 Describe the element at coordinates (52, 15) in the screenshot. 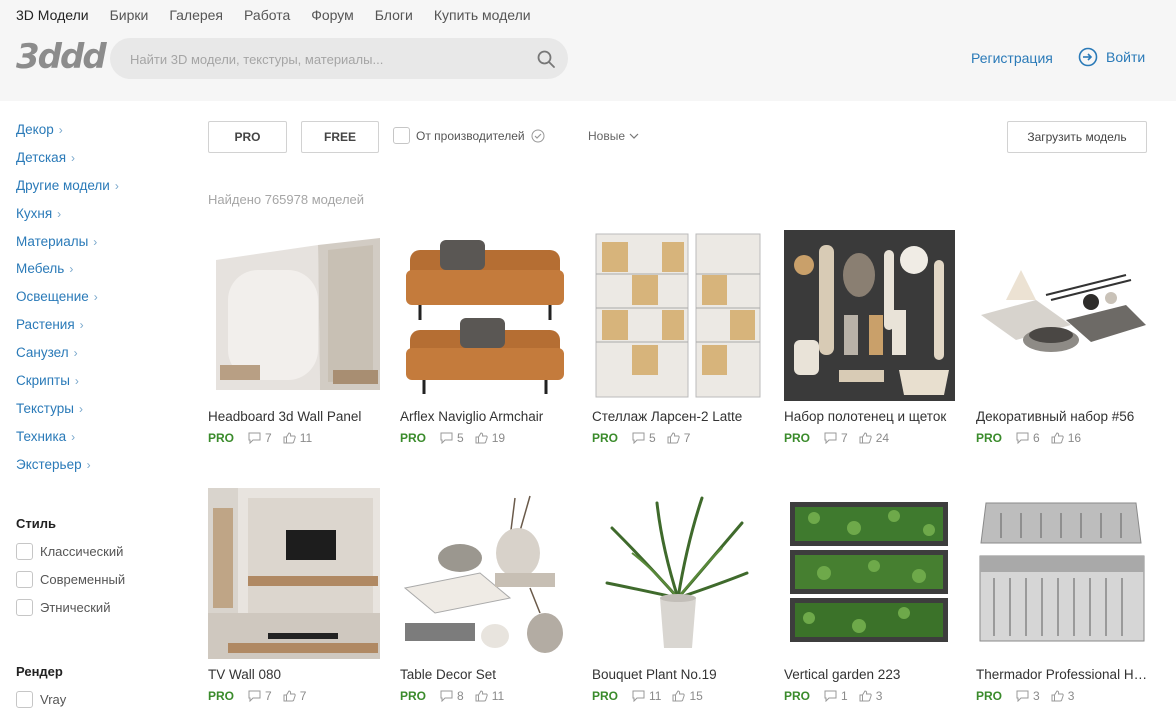

I see `nav-3d-models: 3D Модели` at that location.